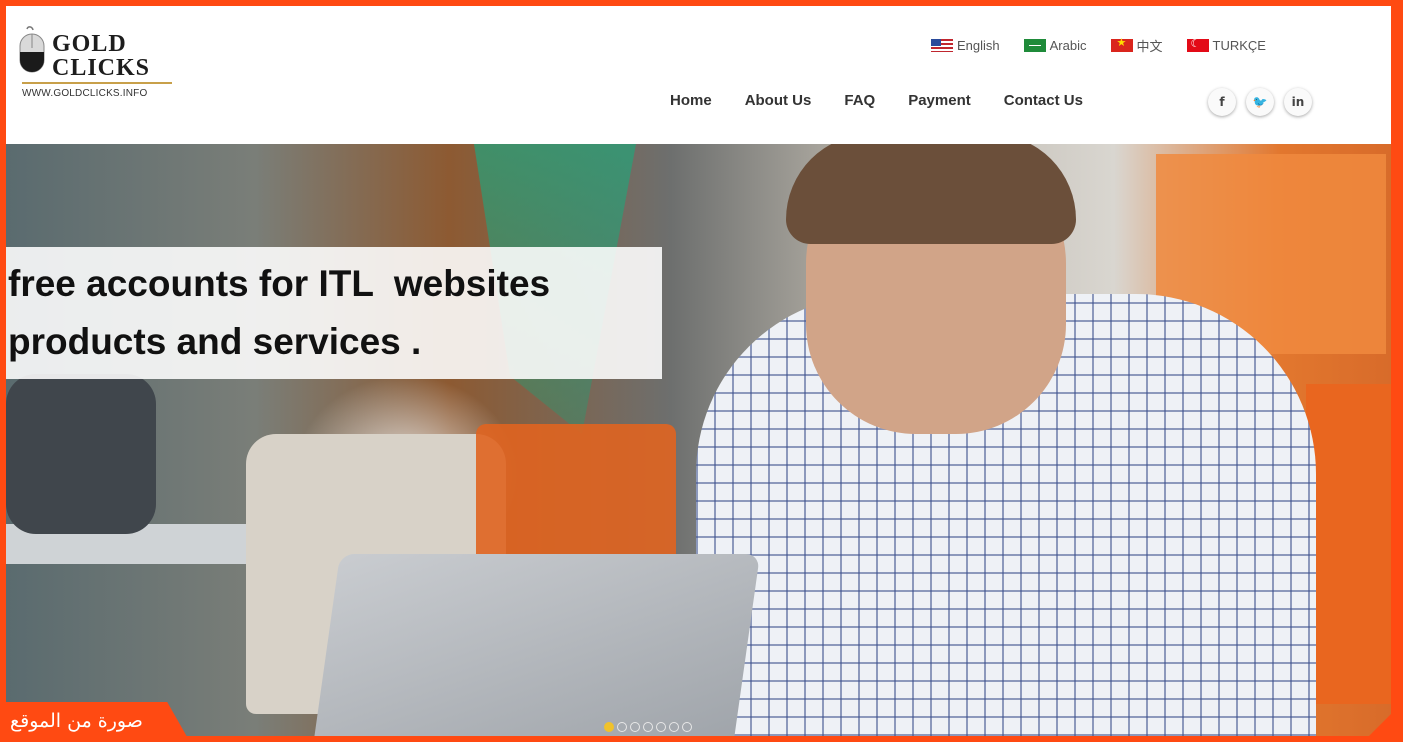 The image size is (1403, 742). Describe the element at coordinates (1260, 102) in the screenshot. I see `twitter-icon: 🐦` at that location.